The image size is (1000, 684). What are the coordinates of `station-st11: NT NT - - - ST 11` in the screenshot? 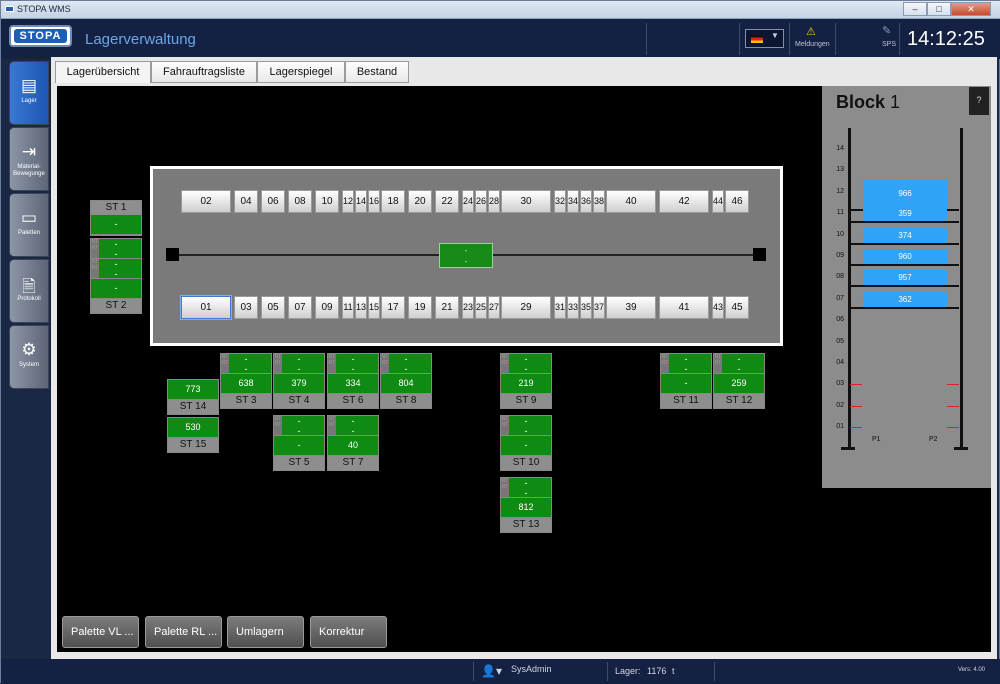 It's located at (686, 381).